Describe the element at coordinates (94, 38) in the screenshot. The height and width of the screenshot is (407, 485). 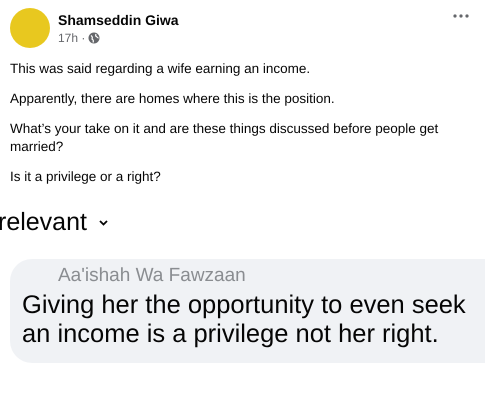
I see `globe-icon` at that location.